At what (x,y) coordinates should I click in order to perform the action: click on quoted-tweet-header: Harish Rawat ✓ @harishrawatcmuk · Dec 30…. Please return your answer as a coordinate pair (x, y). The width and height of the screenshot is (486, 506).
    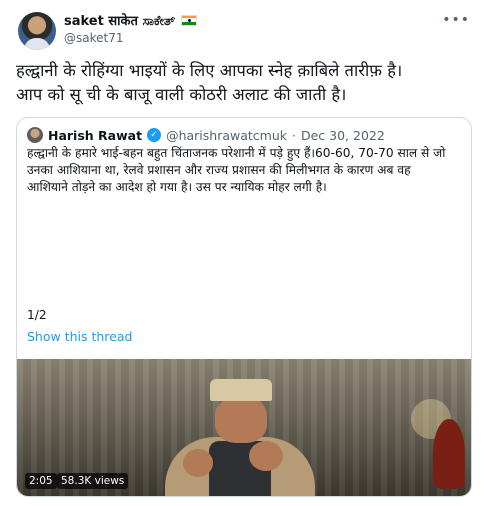
    Looking at the image, I should click on (206, 135).